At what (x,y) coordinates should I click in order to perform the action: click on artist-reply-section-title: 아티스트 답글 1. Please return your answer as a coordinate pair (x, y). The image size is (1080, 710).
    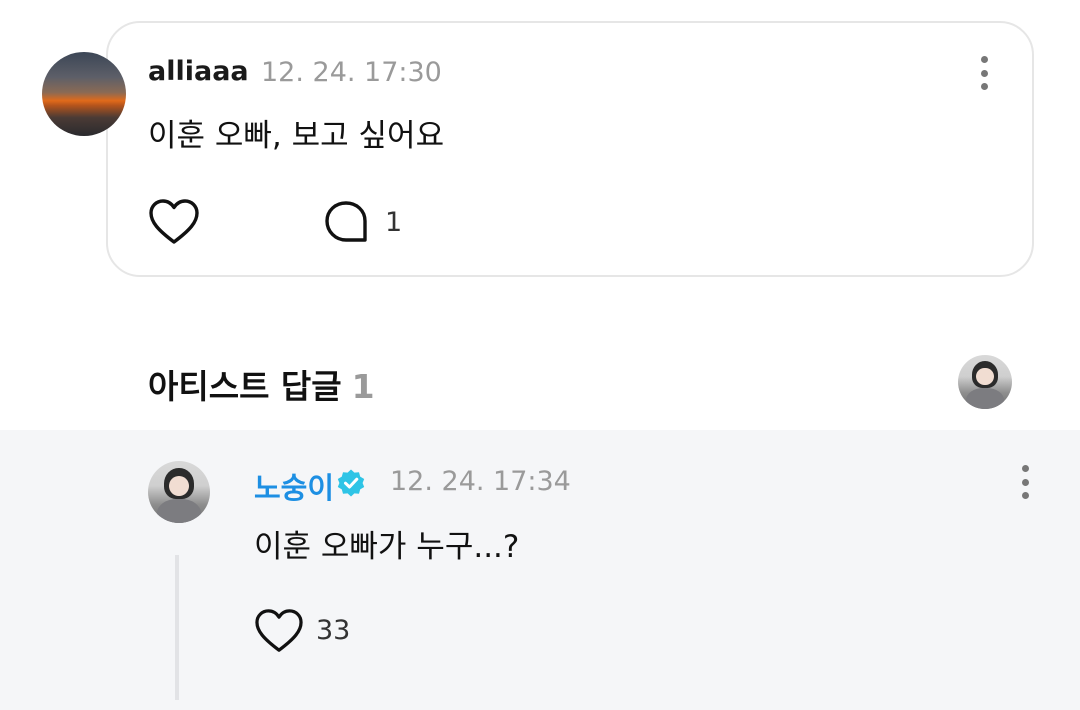
    Looking at the image, I should click on (261, 384).